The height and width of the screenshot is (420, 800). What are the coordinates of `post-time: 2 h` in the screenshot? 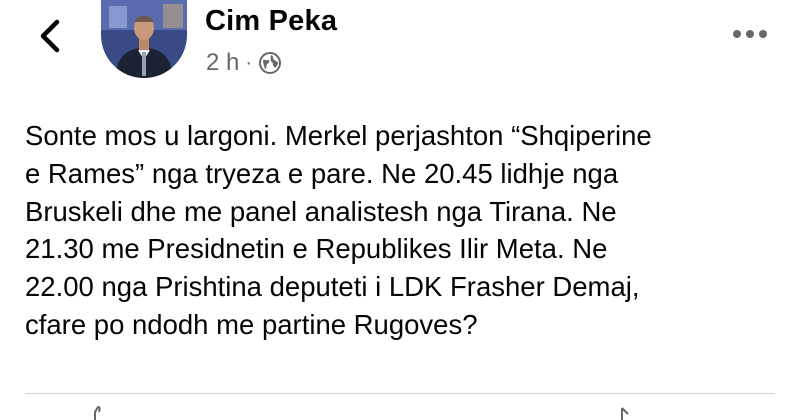 It's located at (222, 63).